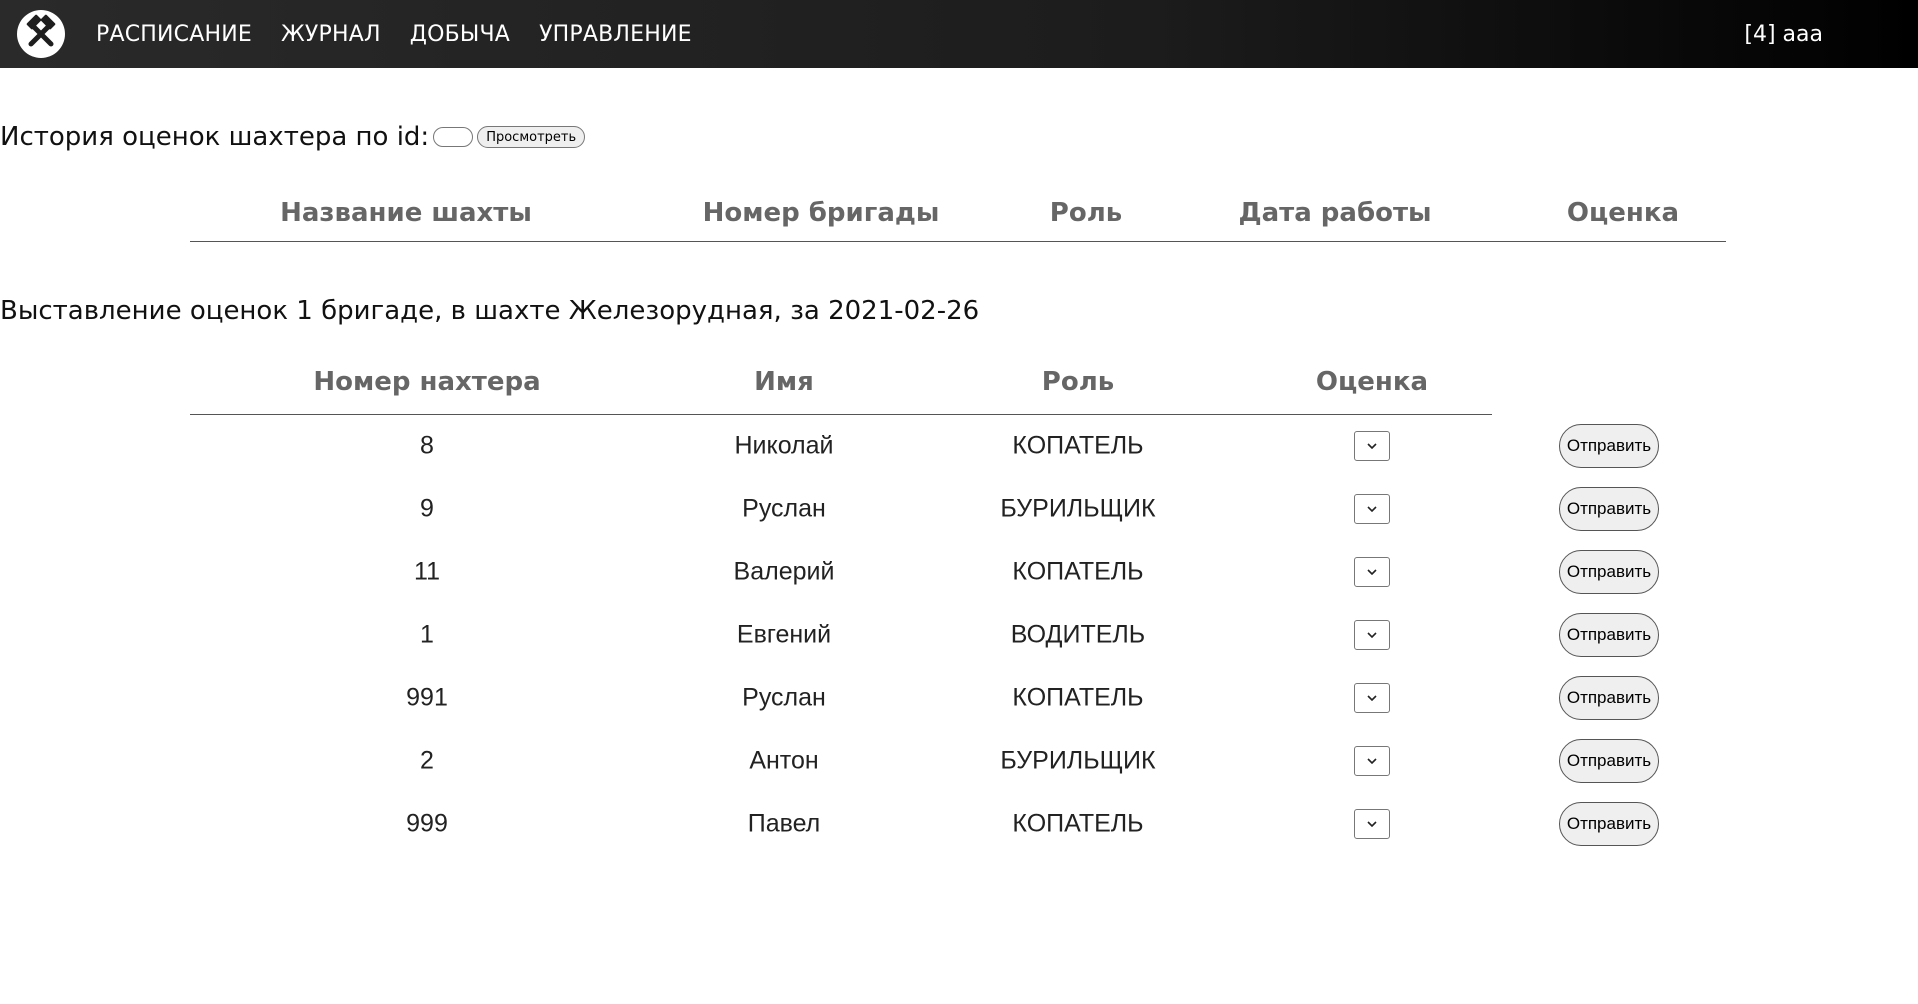  I want to click on miner-name-cell: Евгений, so click(784, 634).